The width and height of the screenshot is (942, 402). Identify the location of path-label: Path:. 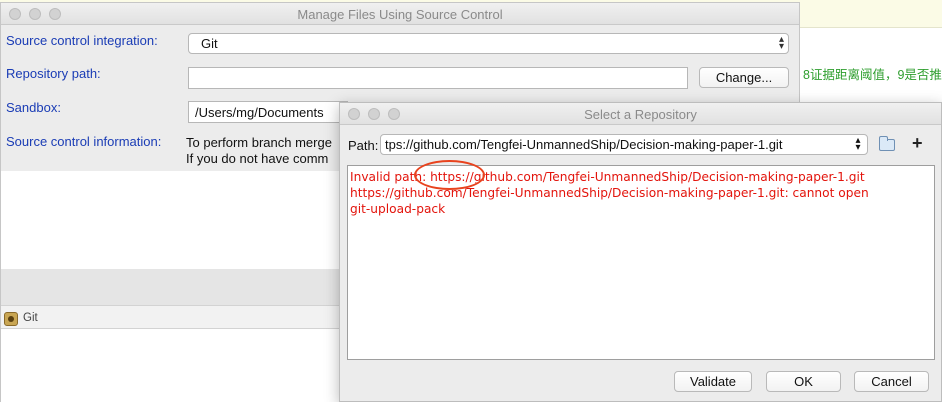
(363, 145).